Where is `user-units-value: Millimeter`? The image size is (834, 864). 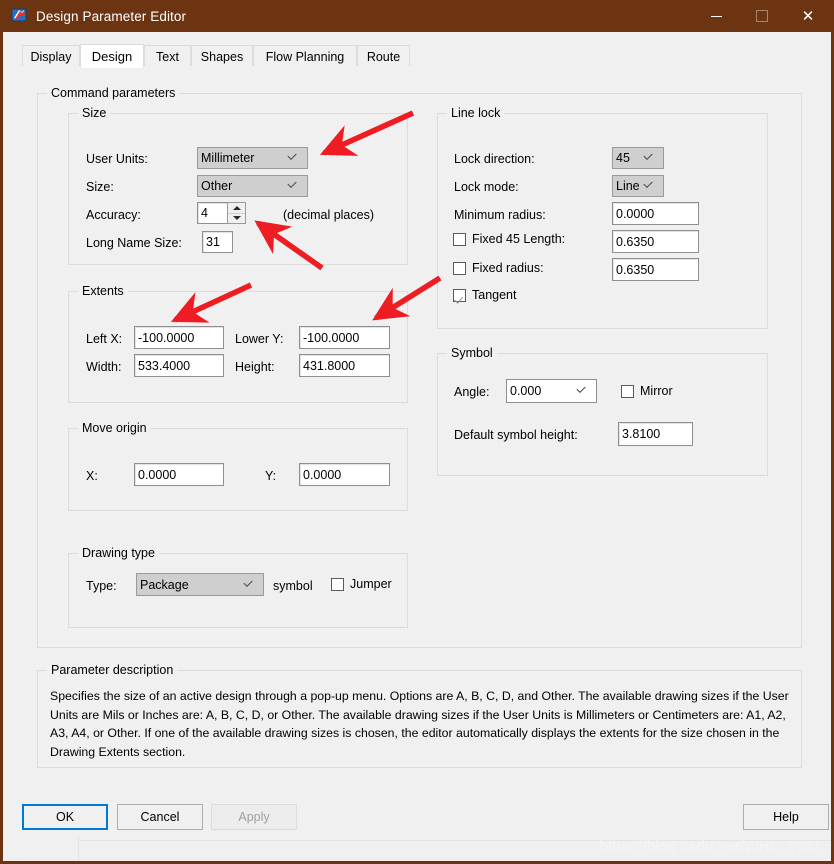 user-units-value: Millimeter is located at coordinates (228, 158).